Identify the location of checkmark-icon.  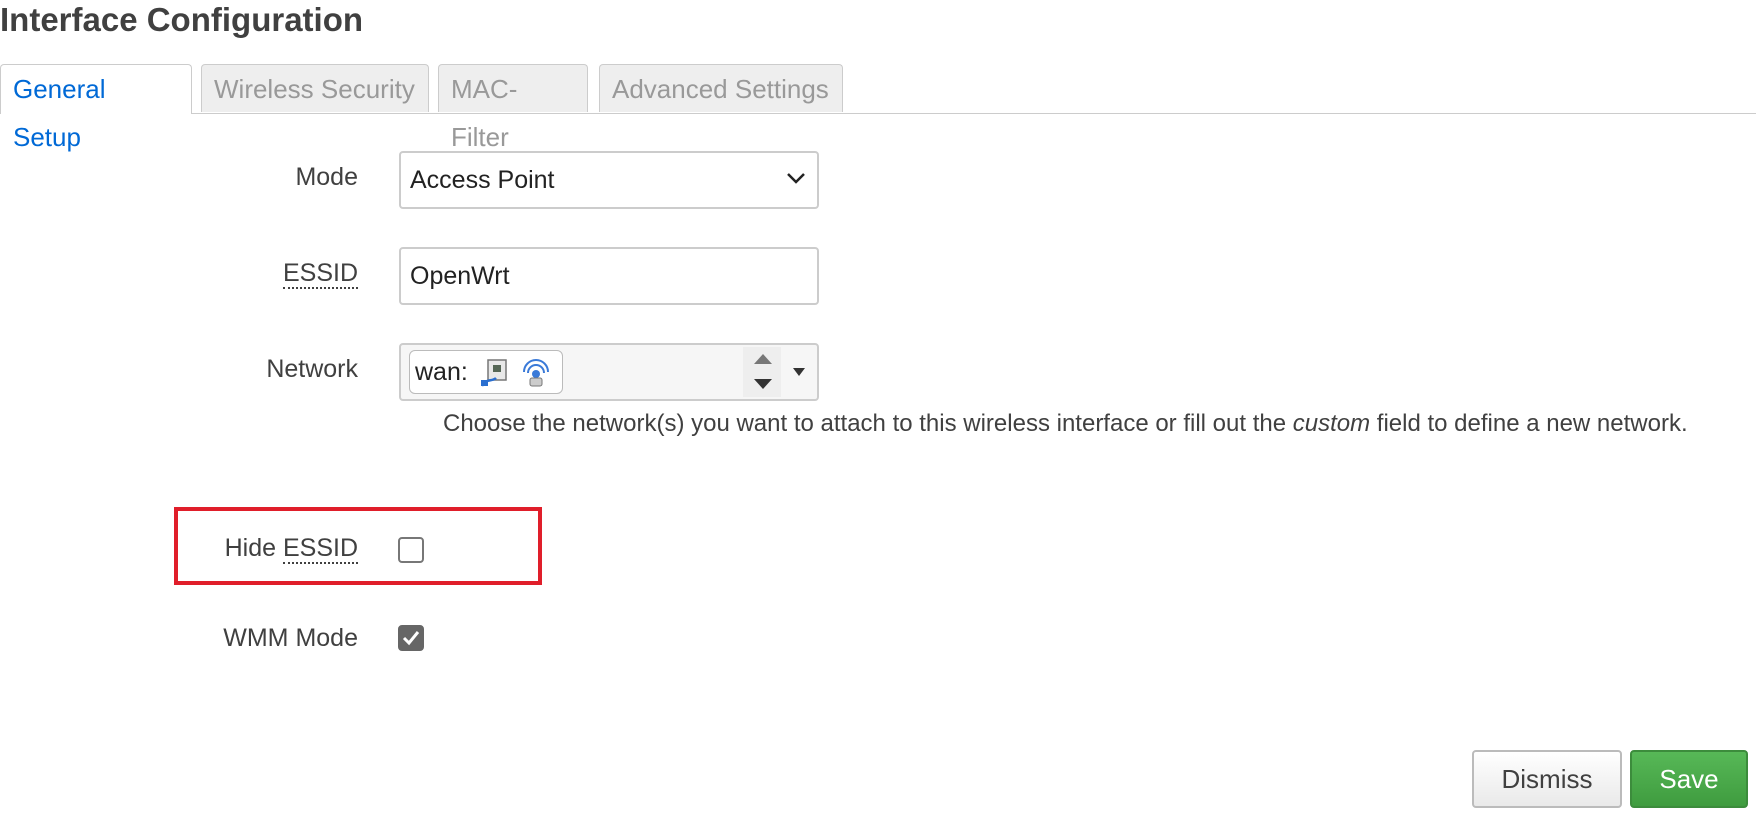
(411, 638).